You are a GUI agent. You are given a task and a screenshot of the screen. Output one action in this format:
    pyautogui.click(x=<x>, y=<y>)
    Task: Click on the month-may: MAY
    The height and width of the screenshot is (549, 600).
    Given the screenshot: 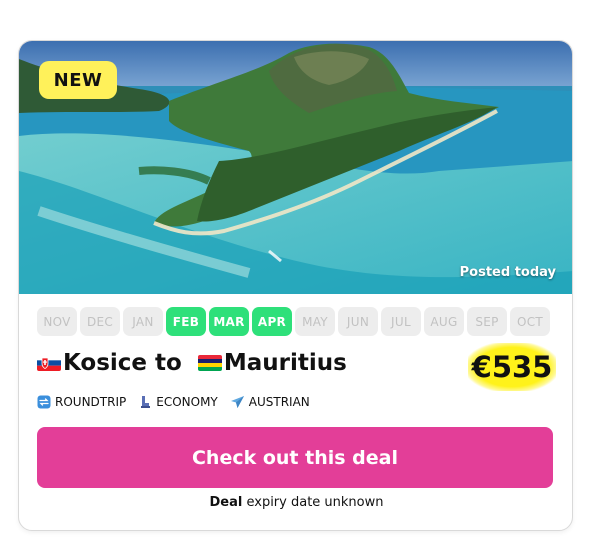 What is the action you would take?
    pyautogui.click(x=315, y=321)
    